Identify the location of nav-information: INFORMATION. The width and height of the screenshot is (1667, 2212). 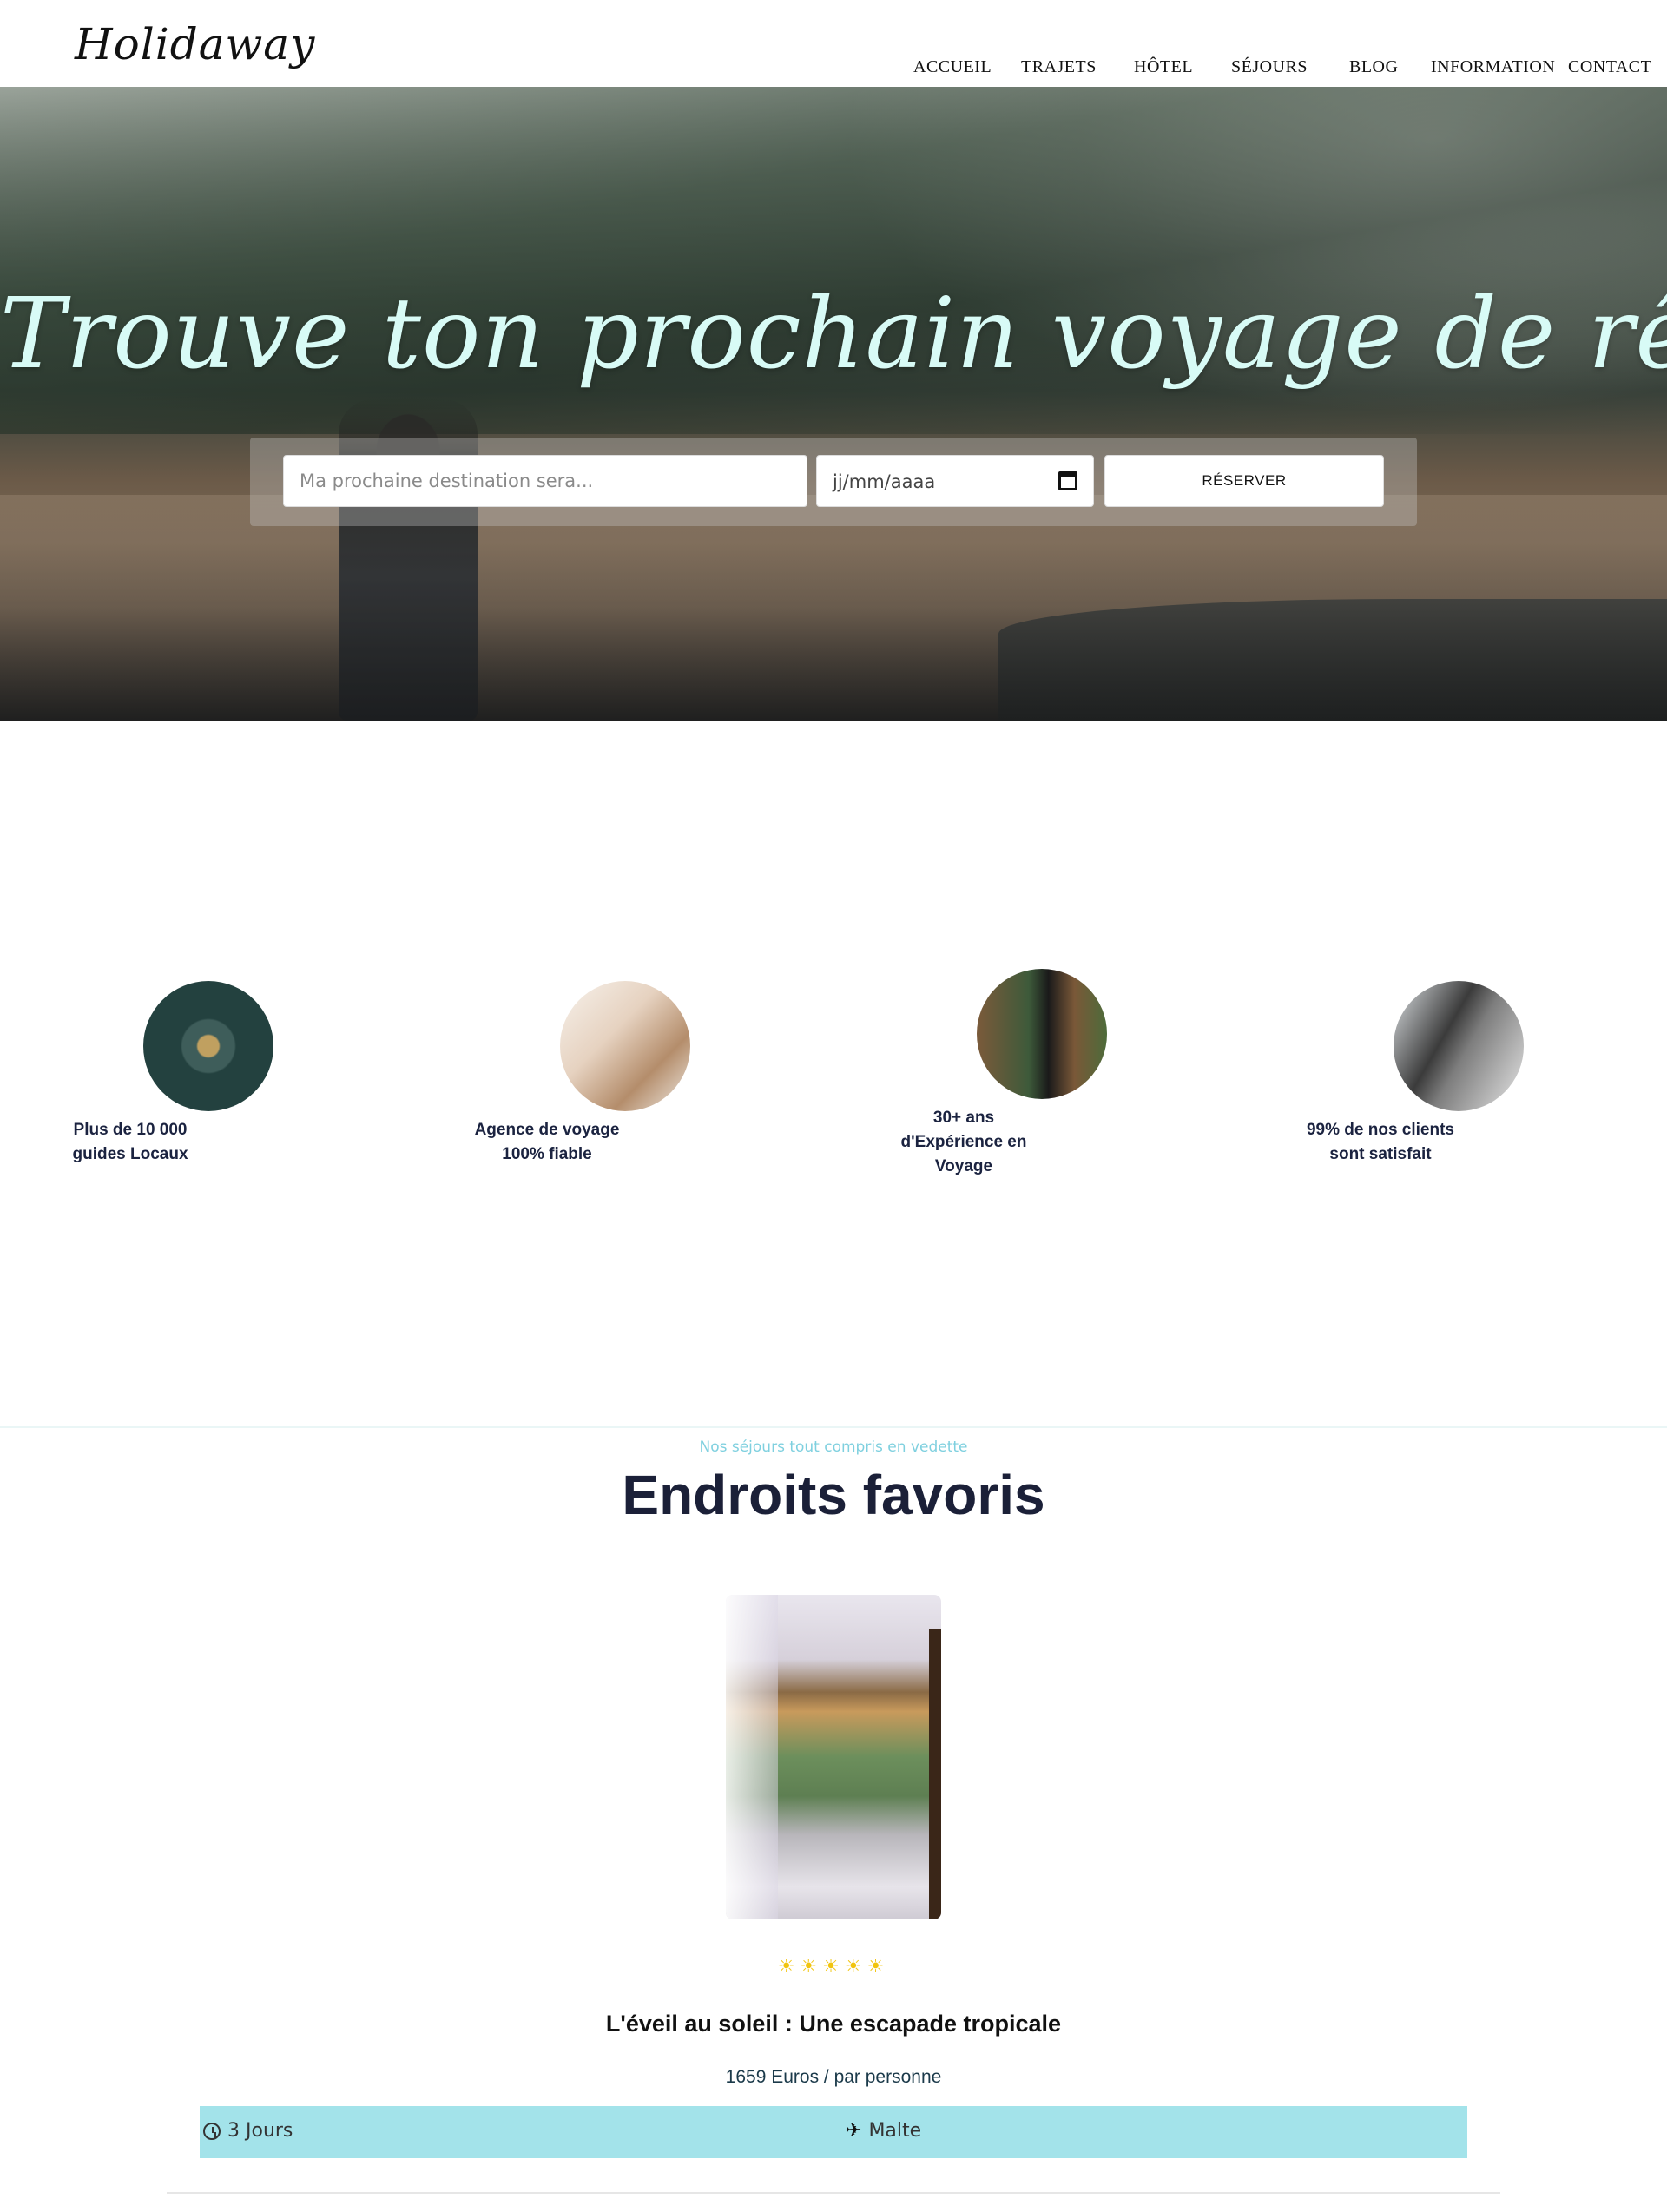
(1493, 67).